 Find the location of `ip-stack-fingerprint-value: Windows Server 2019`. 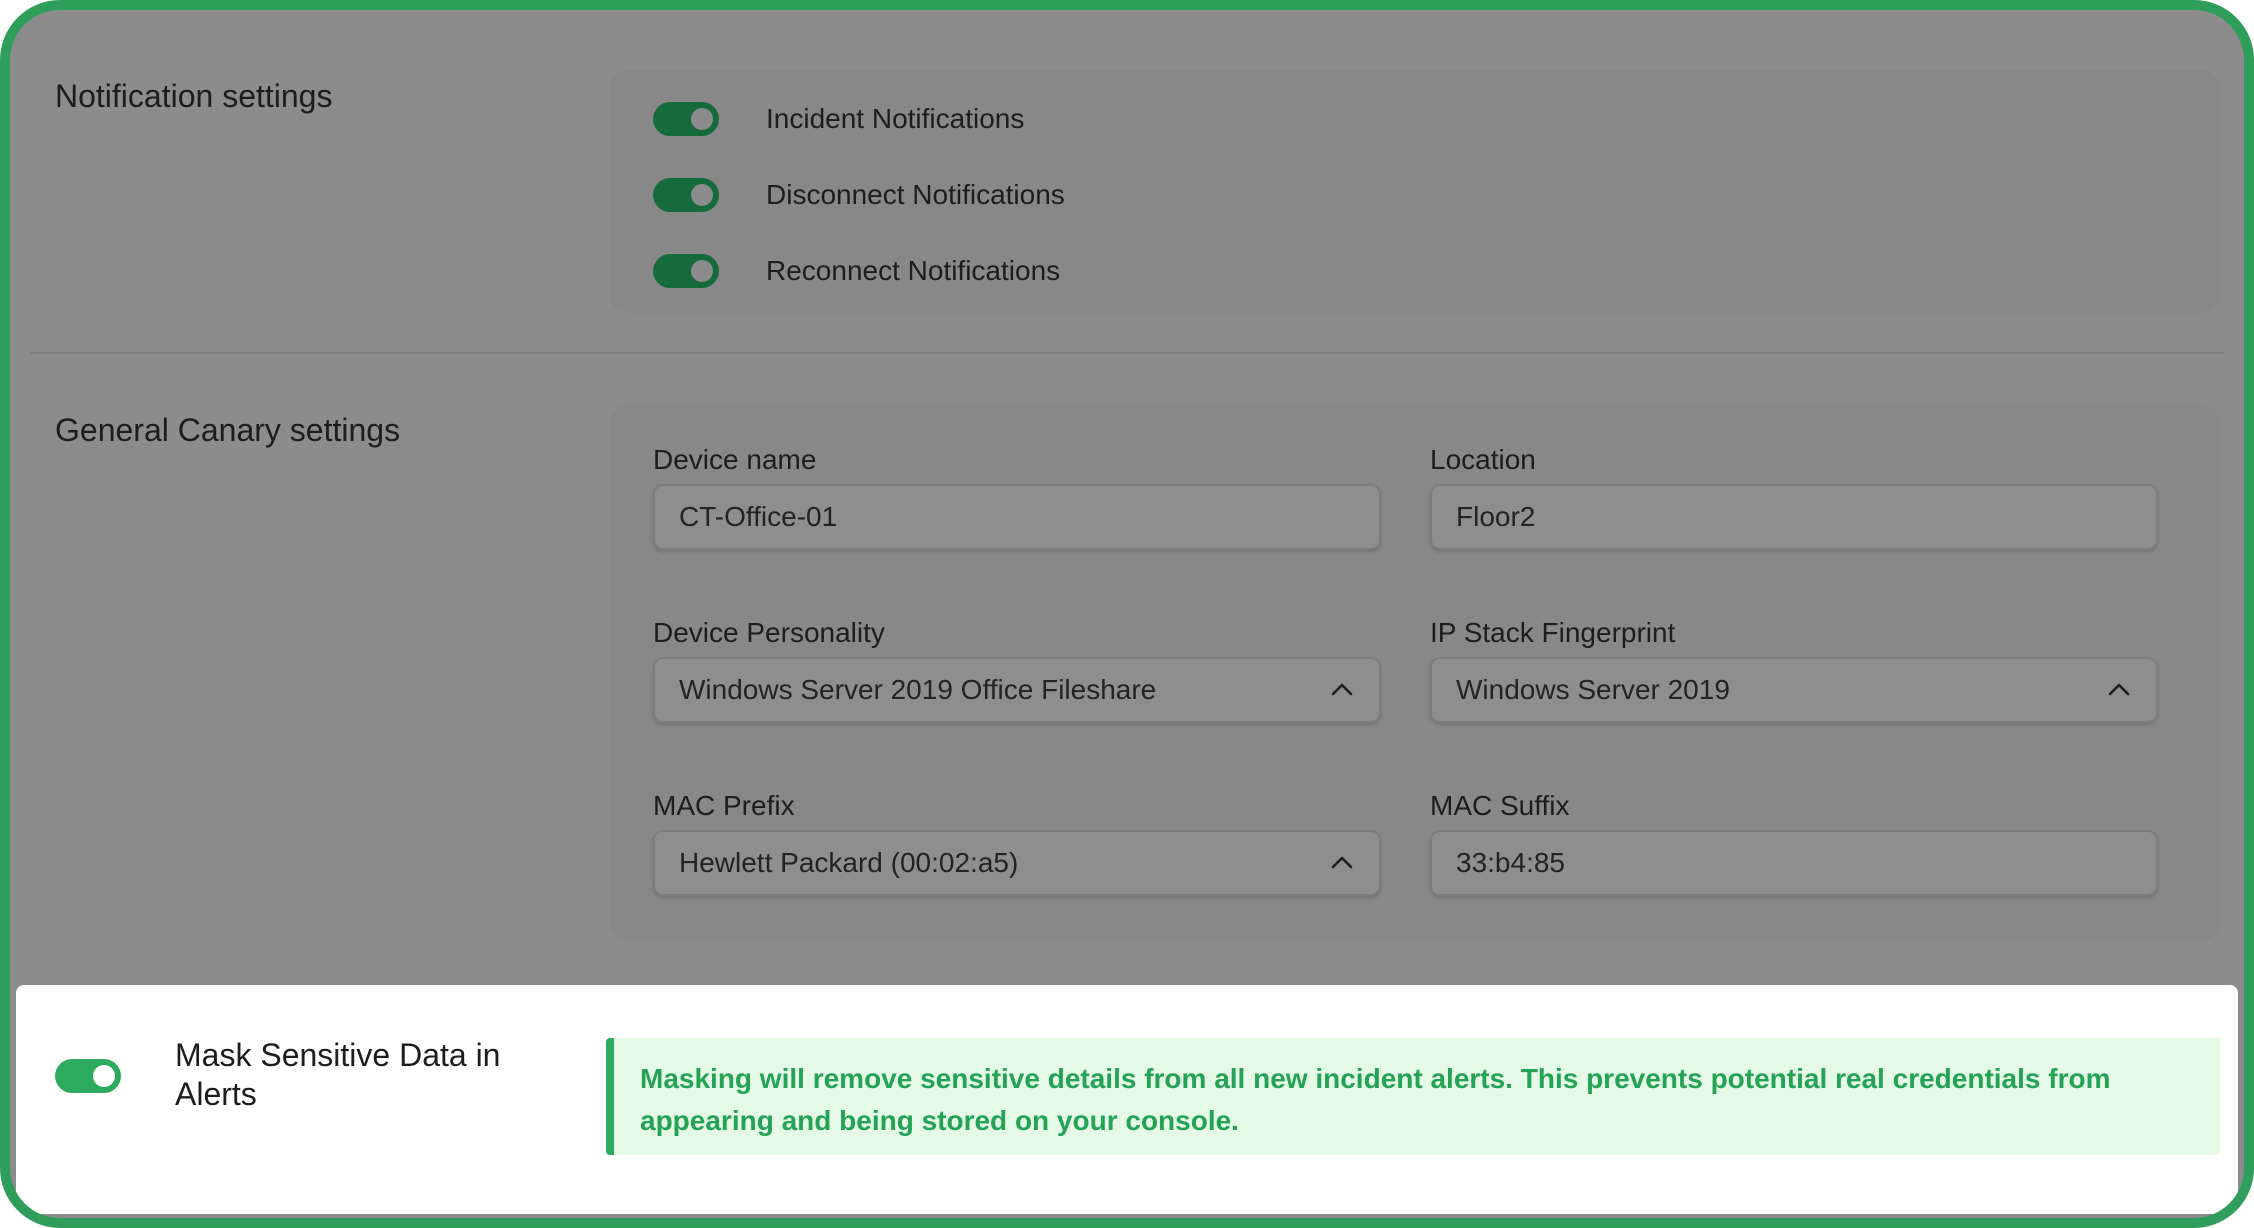

ip-stack-fingerprint-value: Windows Server 2019 is located at coordinates (1593, 689).